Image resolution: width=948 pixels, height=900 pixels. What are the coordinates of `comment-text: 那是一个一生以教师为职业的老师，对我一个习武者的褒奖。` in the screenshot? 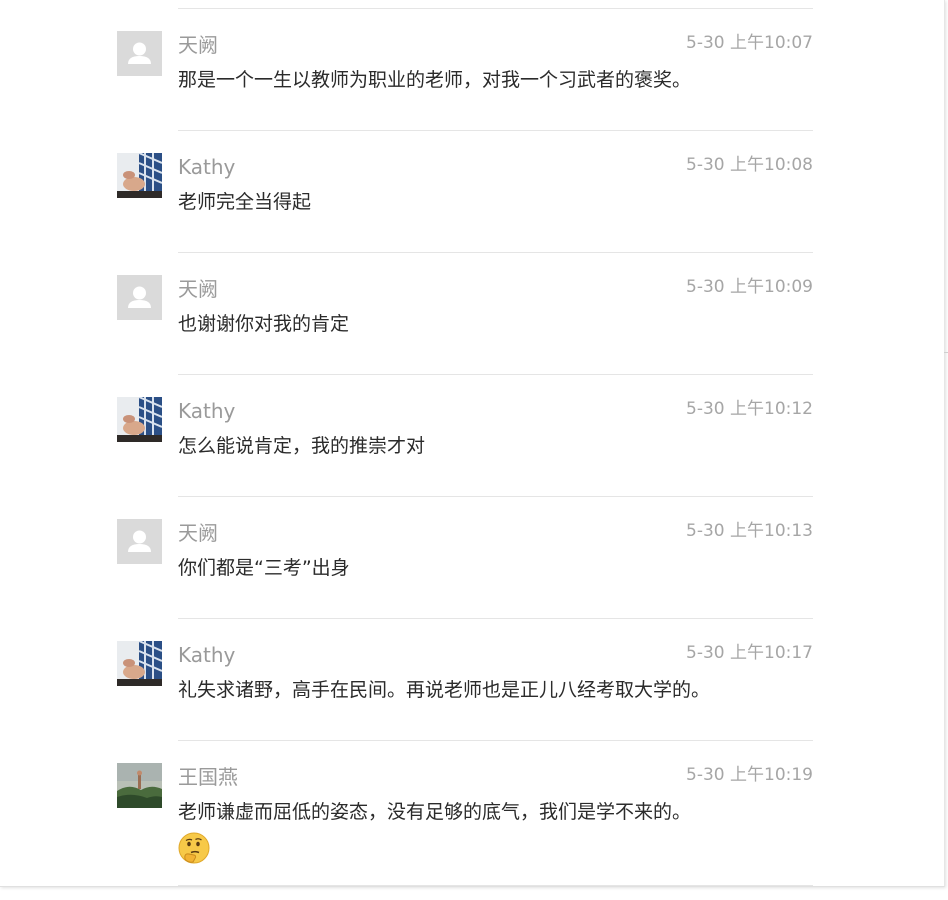 It's located at (435, 80).